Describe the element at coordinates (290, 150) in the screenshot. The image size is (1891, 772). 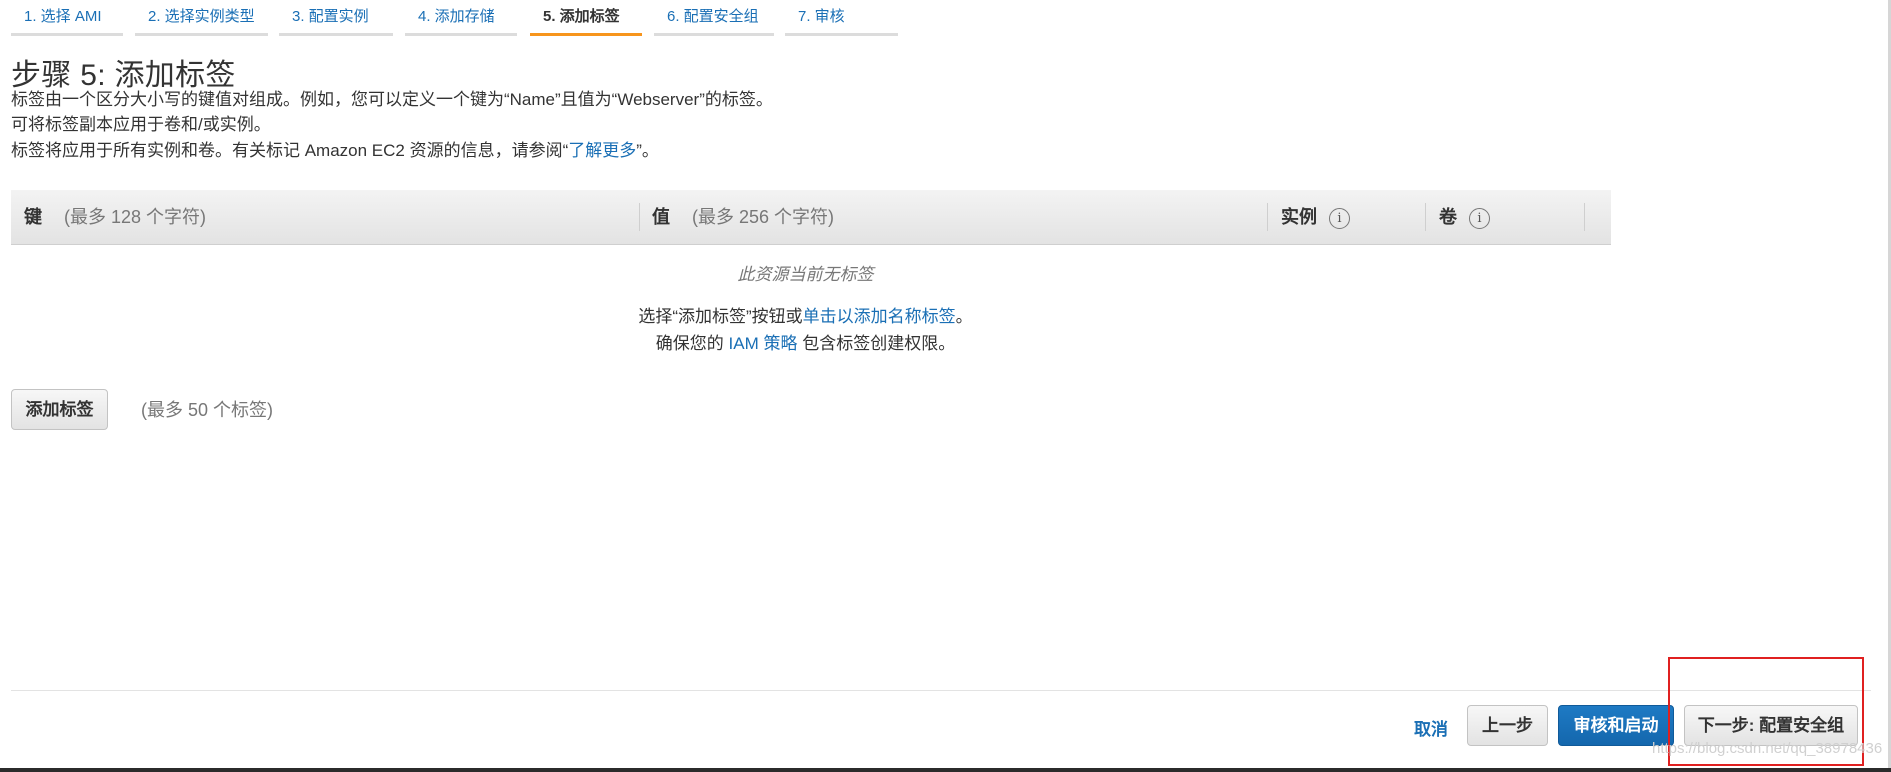
I see `description-line-3-prefix: 标签将应用于所有实例和卷。有关标记 Amazon EC2 资源的信息，请参阅“` at that location.